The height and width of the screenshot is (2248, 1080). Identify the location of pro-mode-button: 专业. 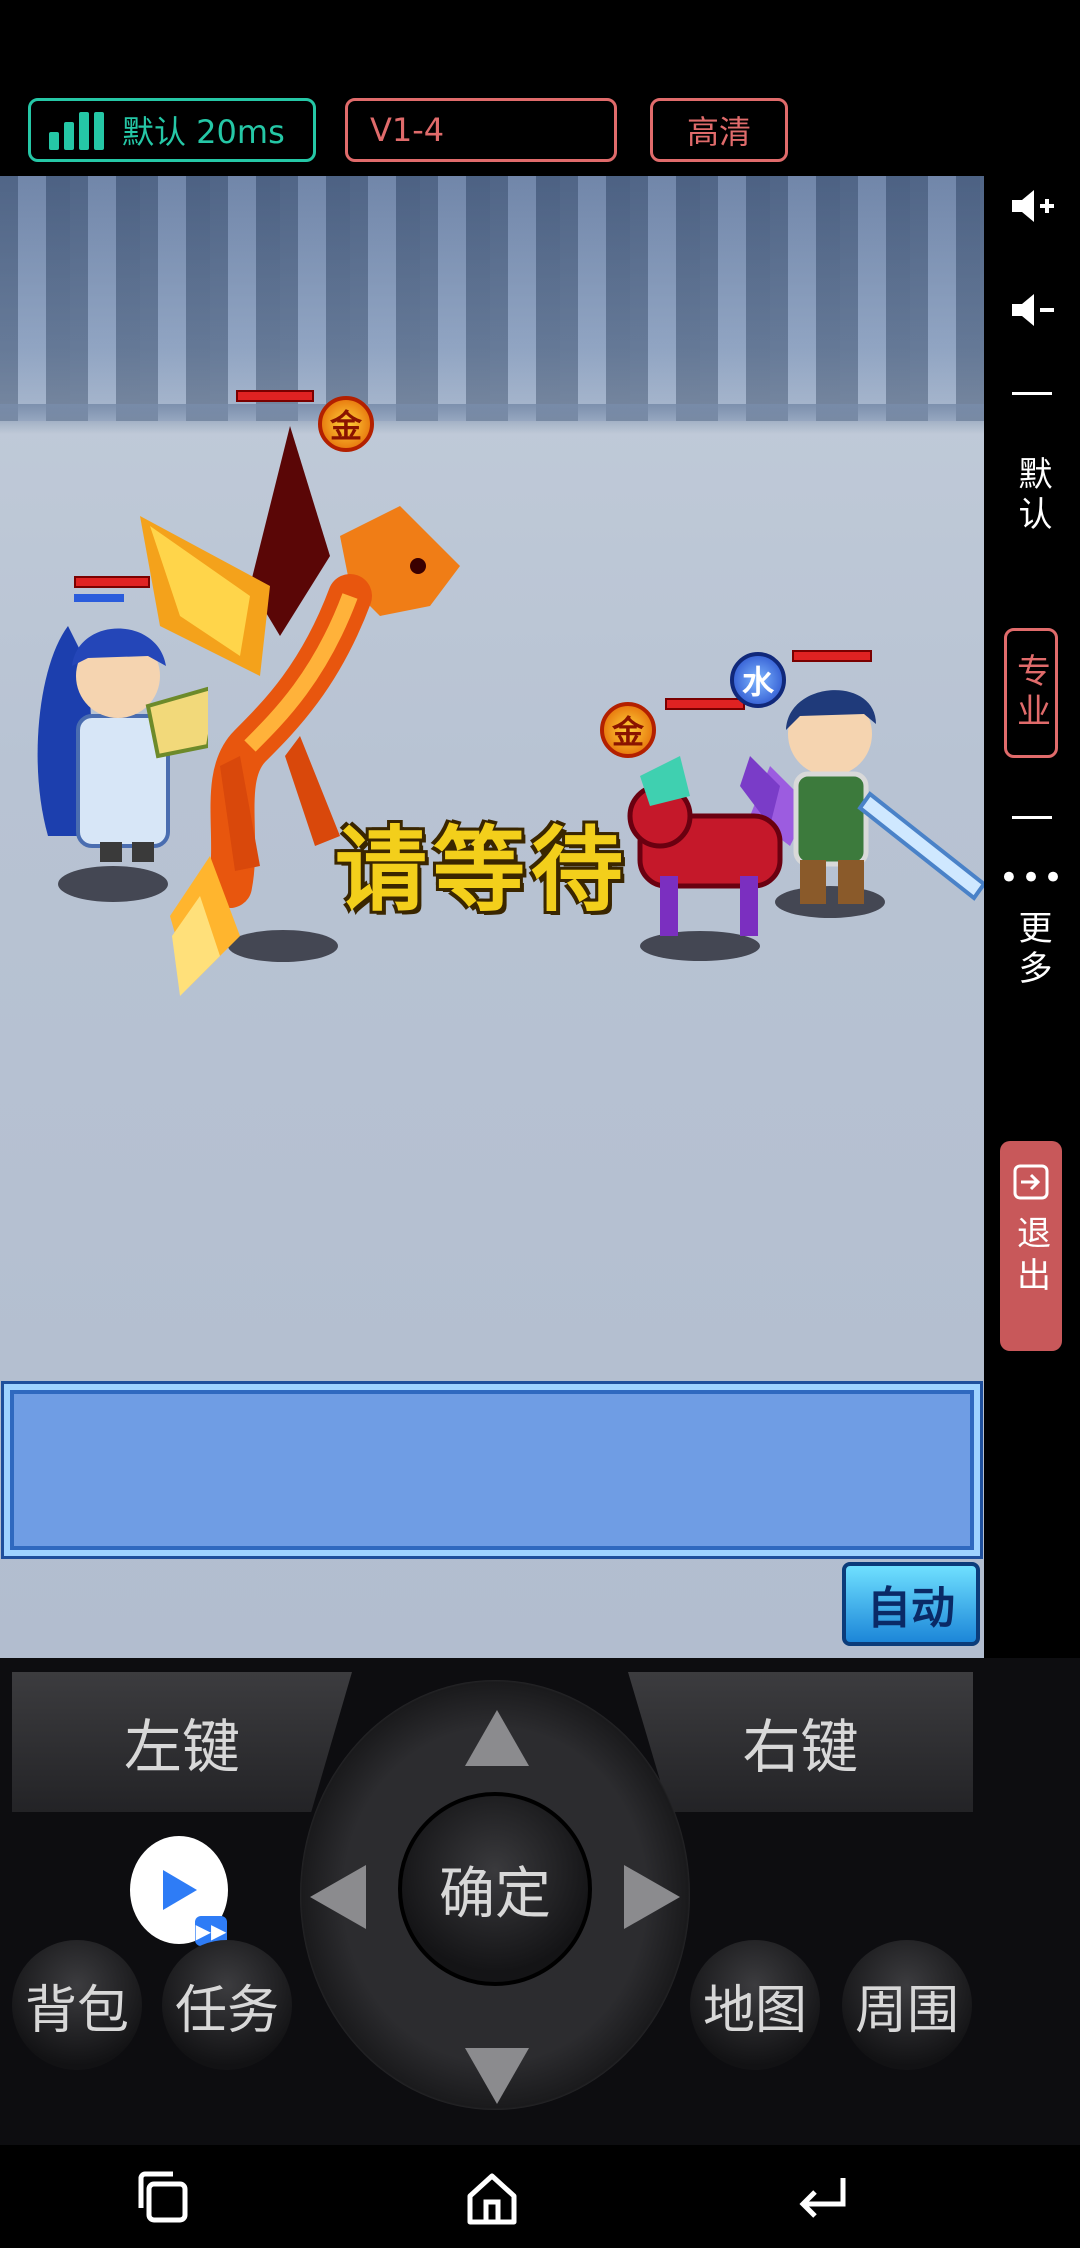
(1031, 693).